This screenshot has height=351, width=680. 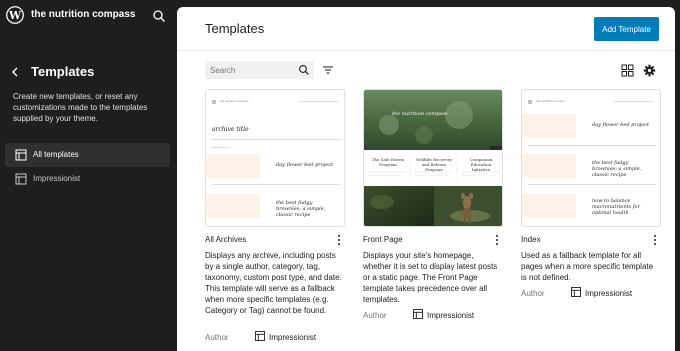 I want to click on site-title: the nutrition compass, so click(x=83, y=14).